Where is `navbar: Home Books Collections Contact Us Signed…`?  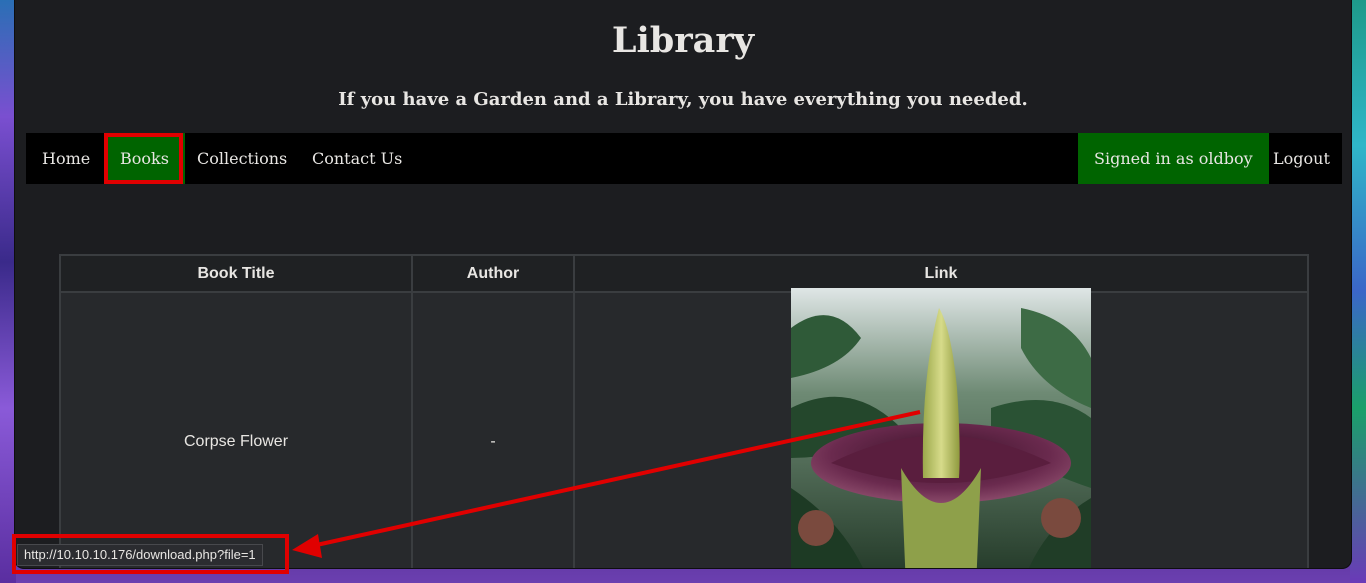
navbar: Home Books Collections Contact Us Signed… is located at coordinates (684, 158).